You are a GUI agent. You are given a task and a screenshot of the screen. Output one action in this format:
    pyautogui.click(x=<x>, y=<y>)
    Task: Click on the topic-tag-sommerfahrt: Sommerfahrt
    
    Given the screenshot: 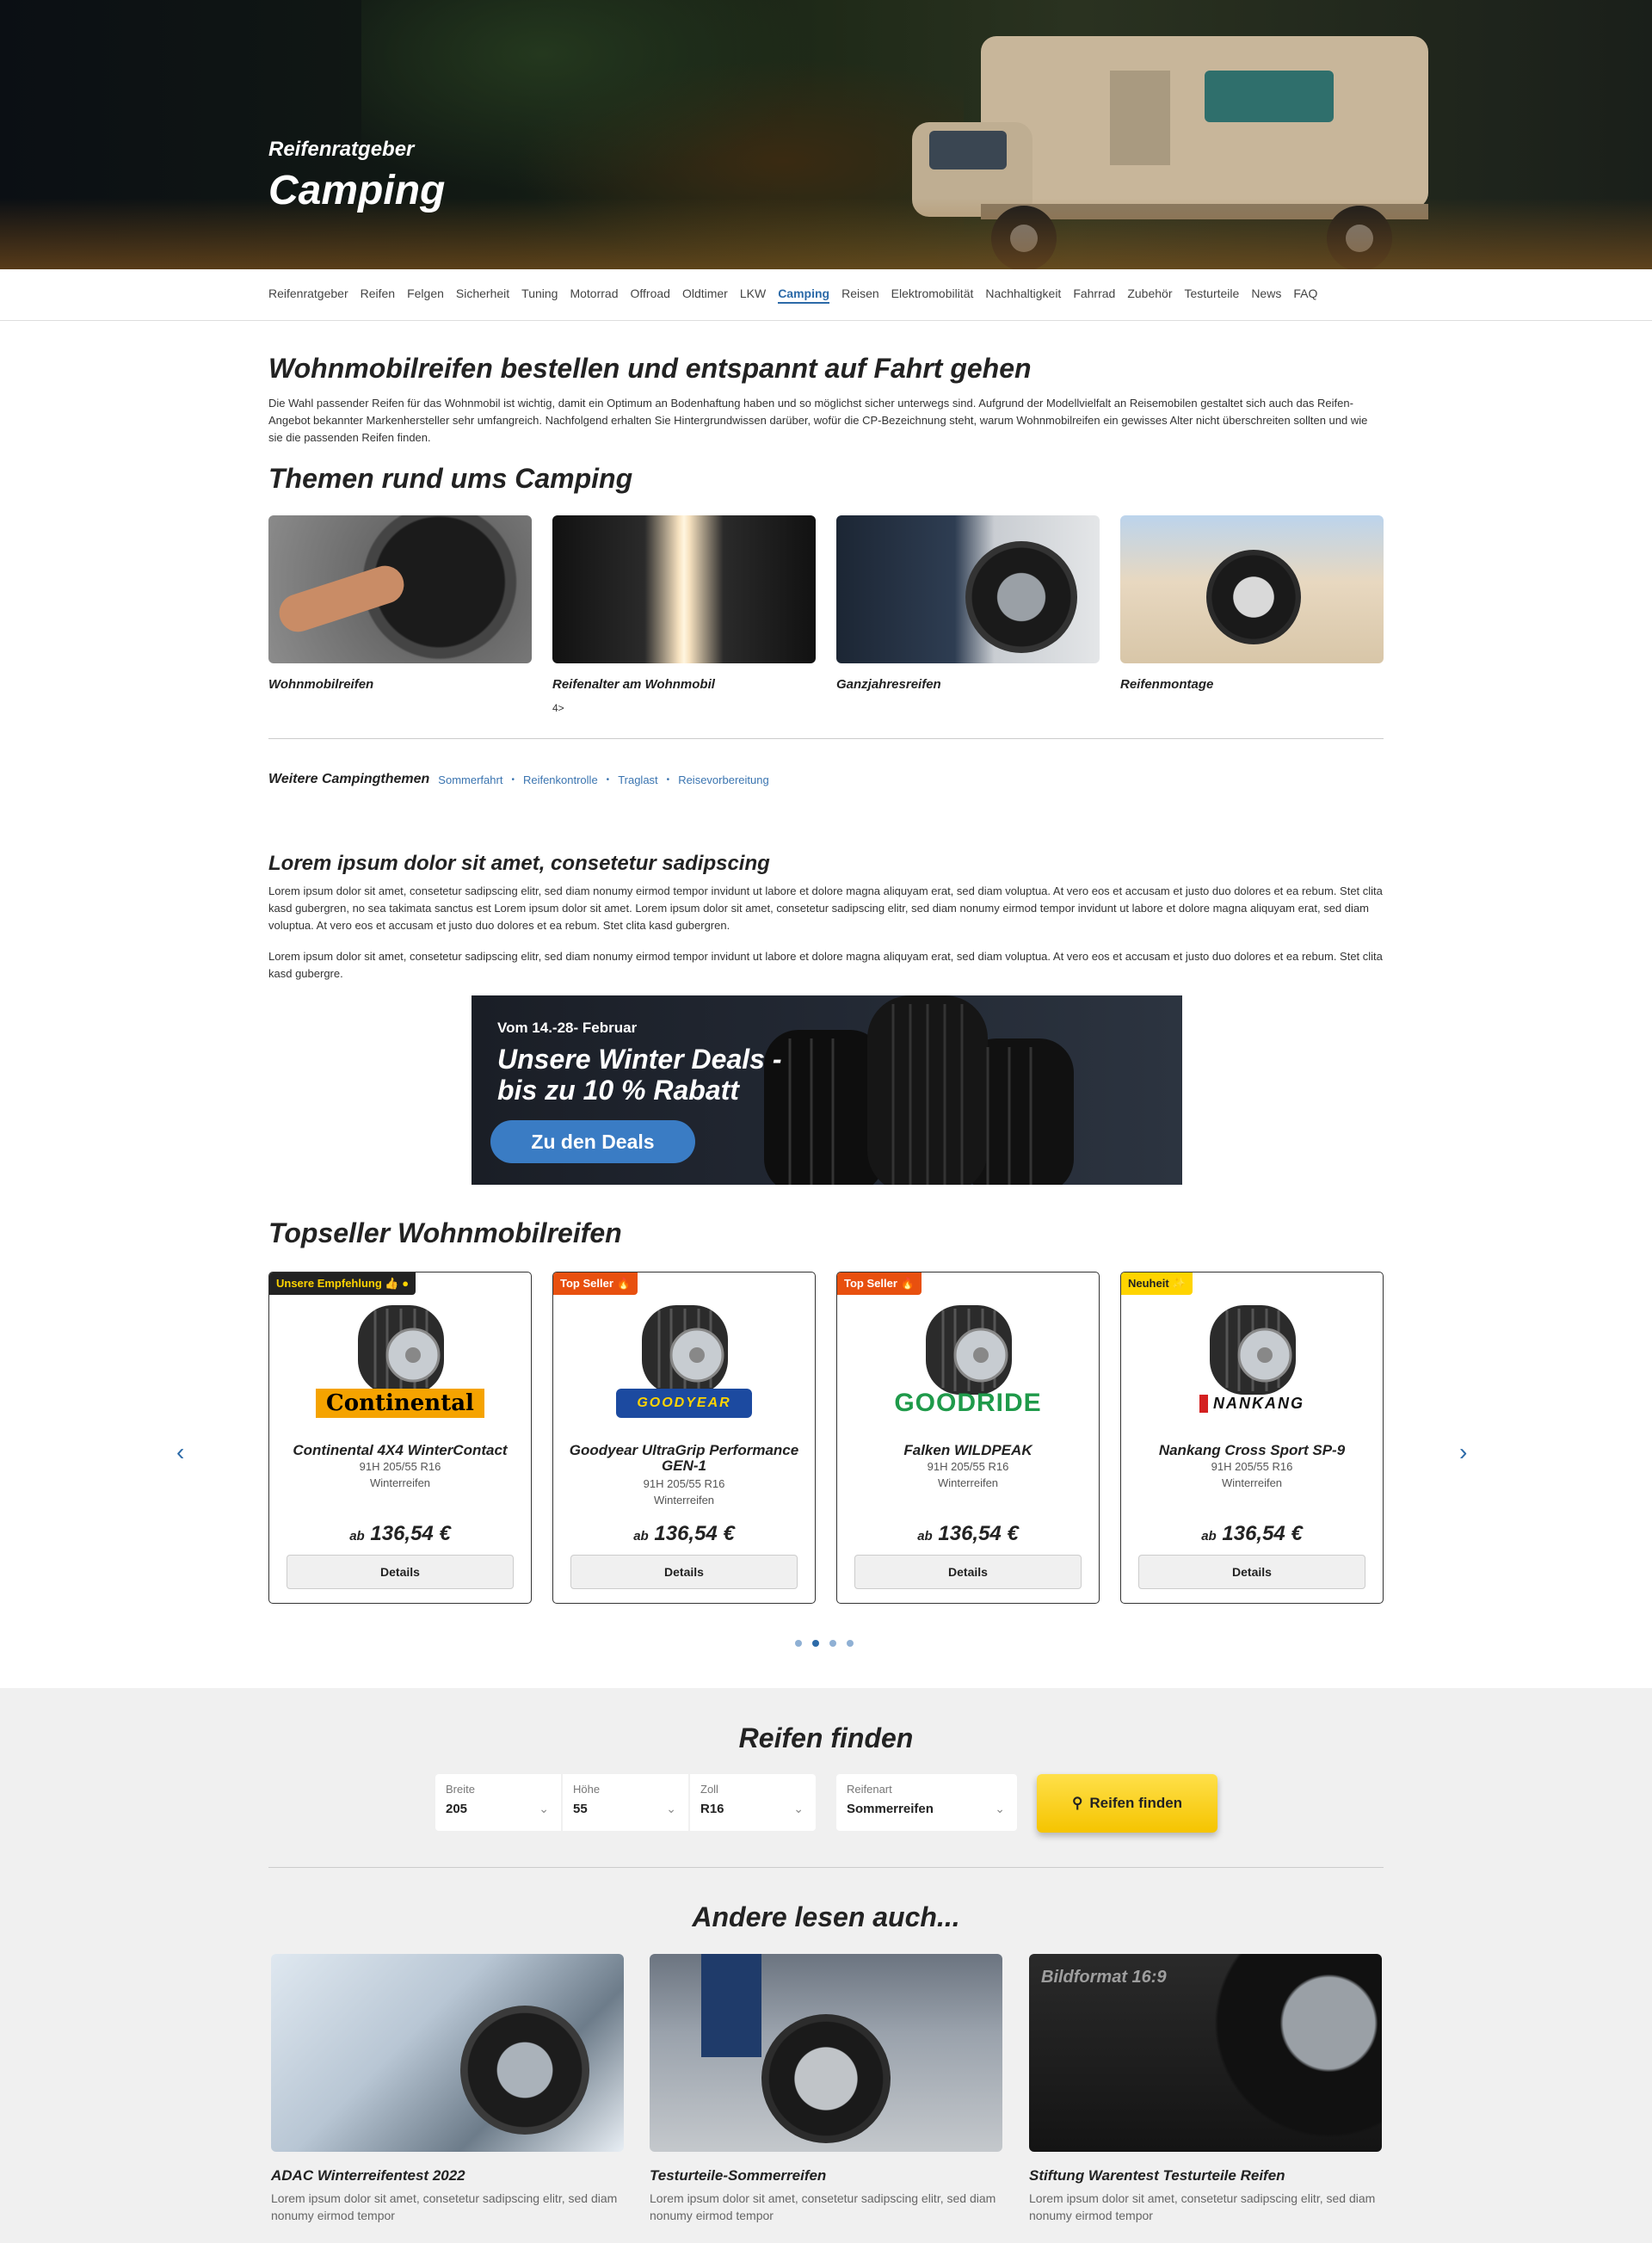 What is the action you would take?
    pyautogui.click(x=470, y=779)
    